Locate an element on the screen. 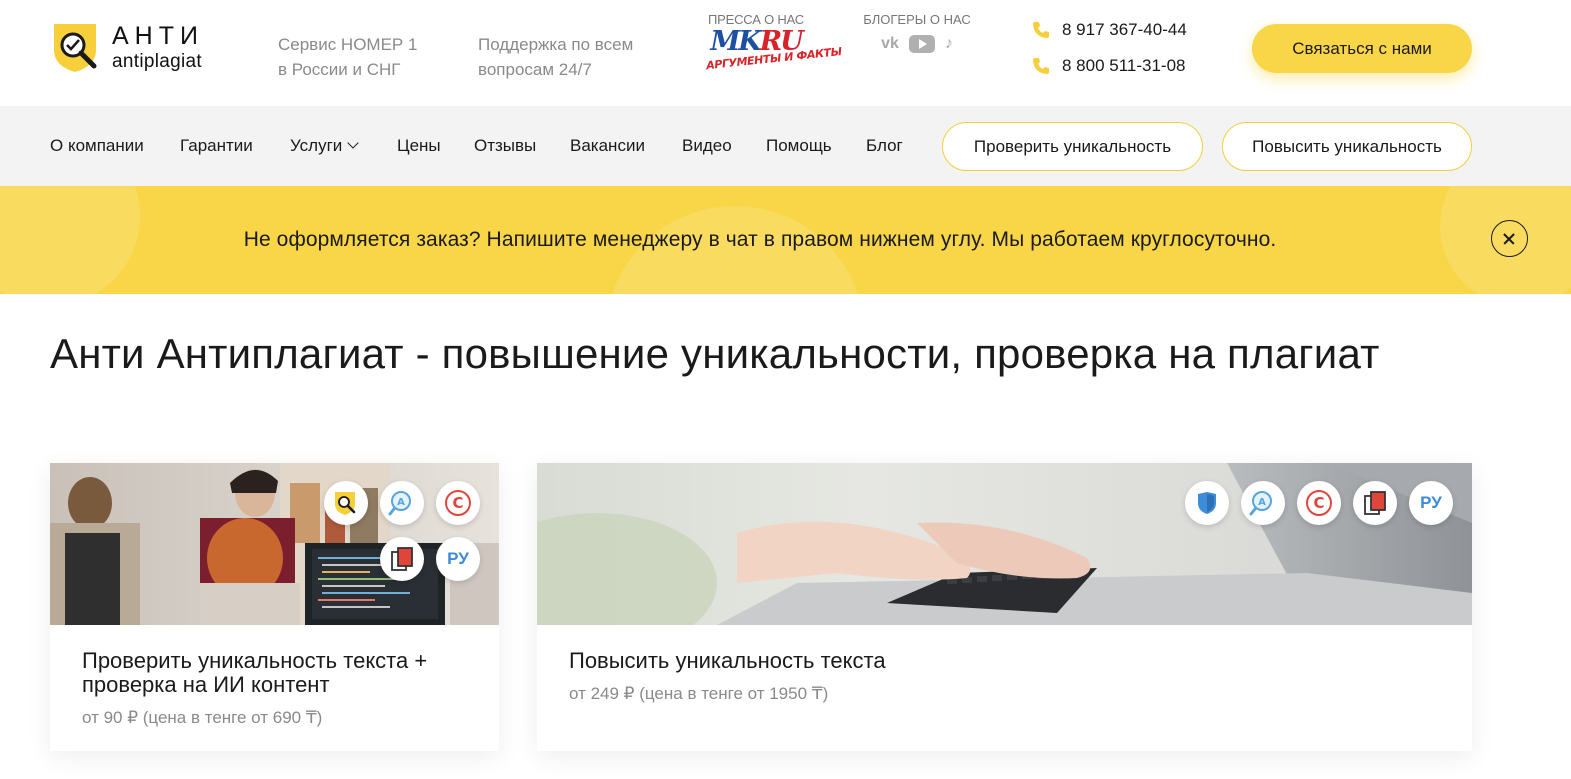  tagline-line: в России и СНГ is located at coordinates (339, 69).